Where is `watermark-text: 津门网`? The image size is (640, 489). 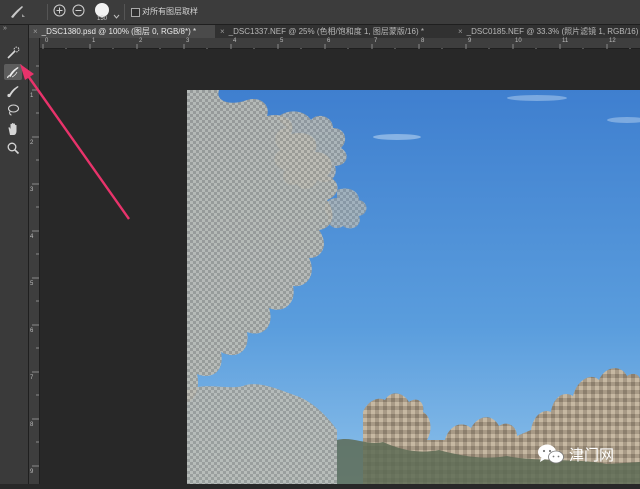 watermark-text: 津门网 is located at coordinates (592, 455).